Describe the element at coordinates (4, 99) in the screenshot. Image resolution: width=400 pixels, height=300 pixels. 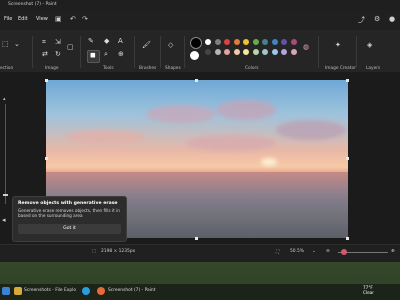
I see `scroll-up-icon: ▴` at that location.